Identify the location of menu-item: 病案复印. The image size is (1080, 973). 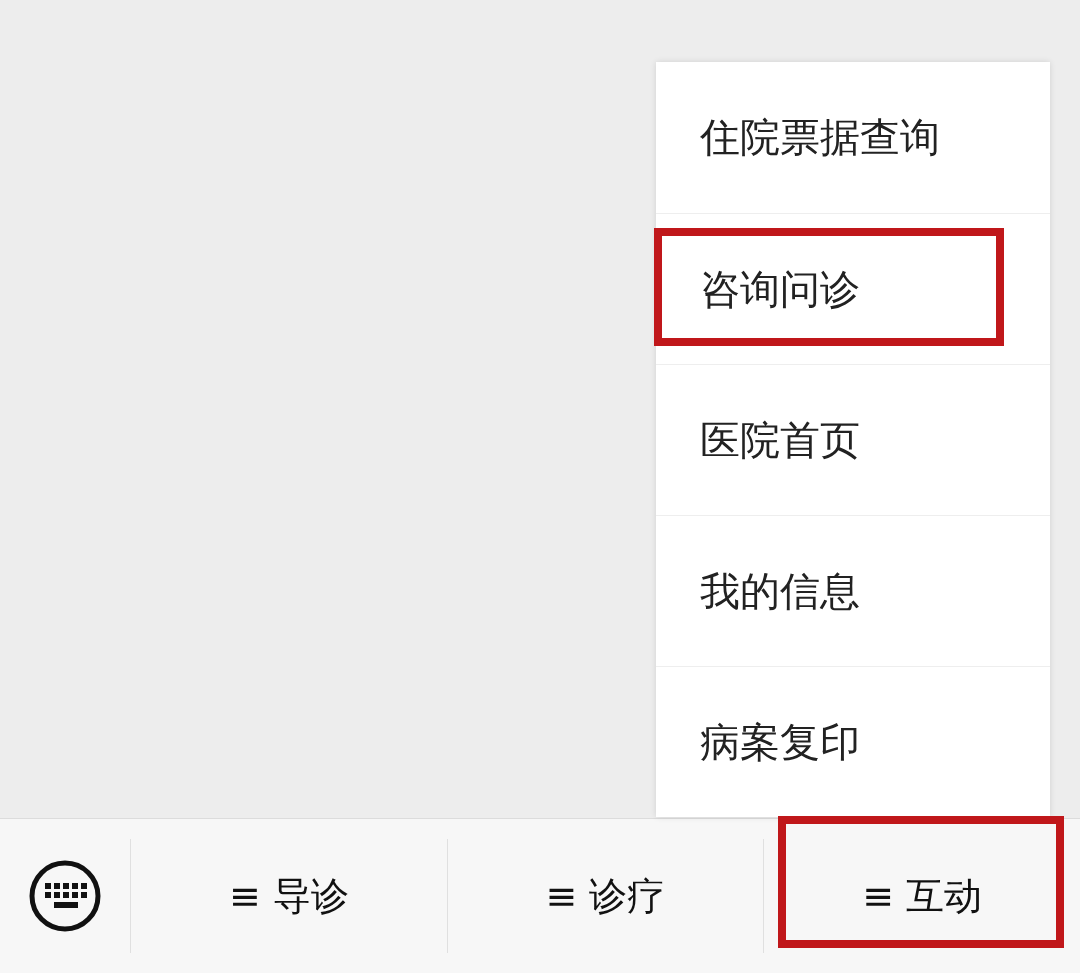
(853, 741).